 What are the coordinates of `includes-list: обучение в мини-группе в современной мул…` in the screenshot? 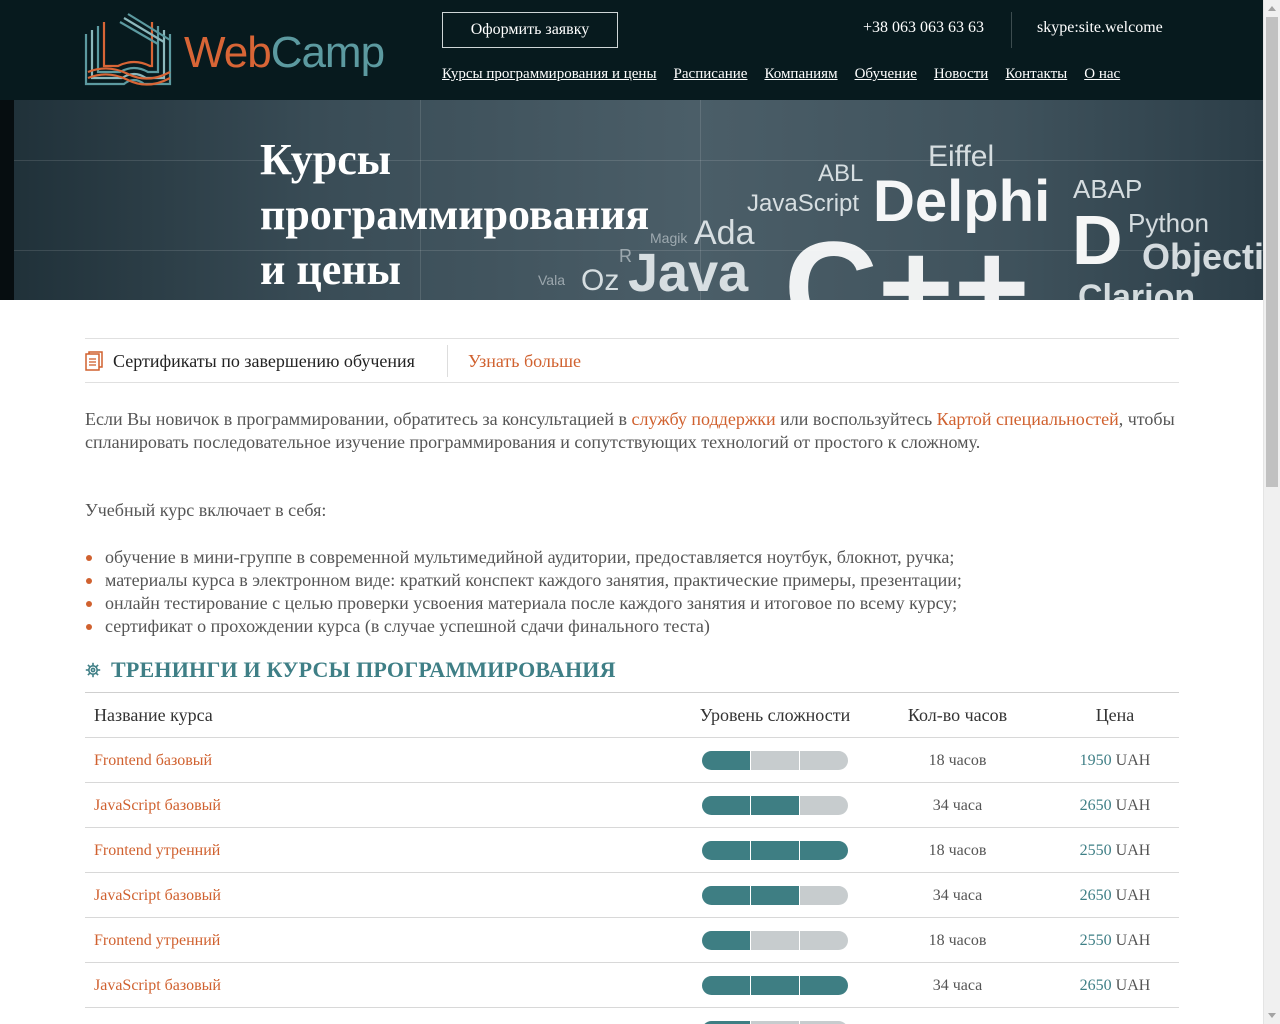 It's located at (635, 592).